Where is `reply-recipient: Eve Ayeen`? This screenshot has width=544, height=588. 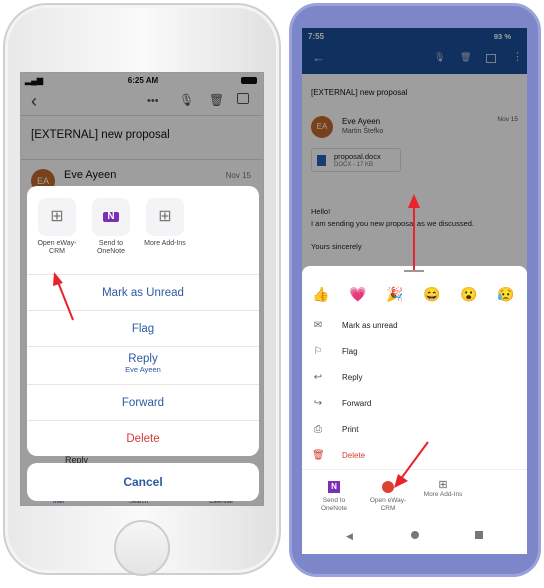 reply-recipient: Eve Ayeen is located at coordinates (143, 369).